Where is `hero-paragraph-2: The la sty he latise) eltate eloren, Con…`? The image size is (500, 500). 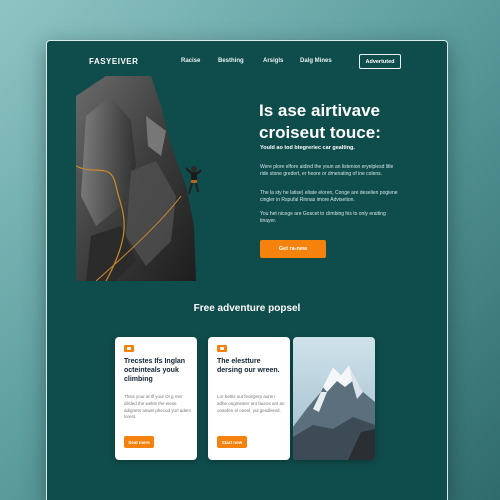 hero-paragraph-2: The la sty he latise) eltate eloren, Con… is located at coordinates (329, 197).